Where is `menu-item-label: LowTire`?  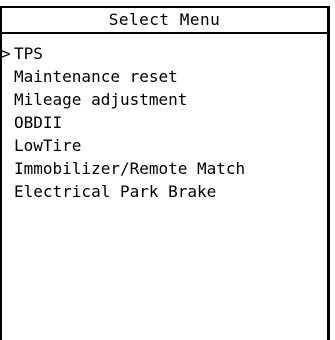
menu-item-label: LowTire is located at coordinates (48, 145).